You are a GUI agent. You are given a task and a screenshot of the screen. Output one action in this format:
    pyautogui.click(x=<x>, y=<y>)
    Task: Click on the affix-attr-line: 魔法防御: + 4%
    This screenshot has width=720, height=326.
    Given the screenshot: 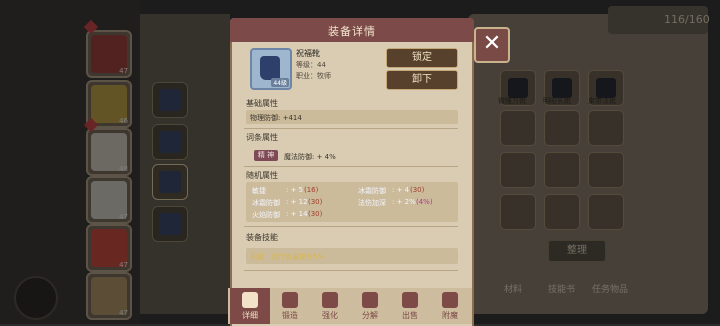 What is the action you would take?
    pyautogui.click(x=310, y=157)
    